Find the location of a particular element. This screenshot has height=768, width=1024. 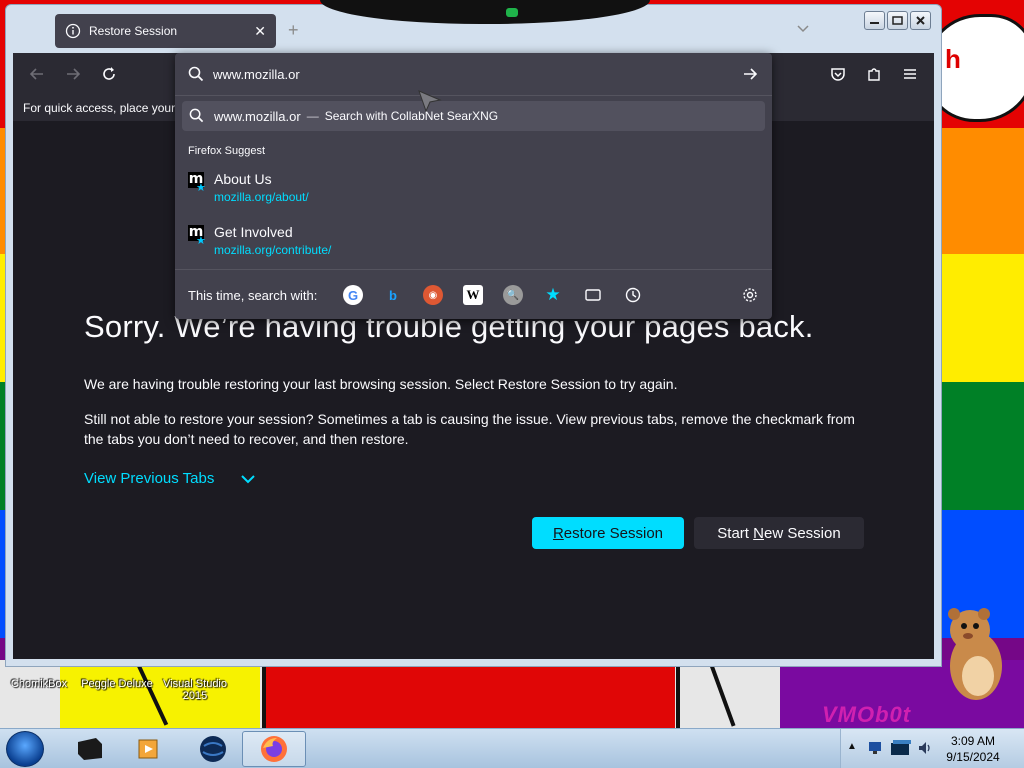

green-indicator-icon is located at coordinates (512, 12).